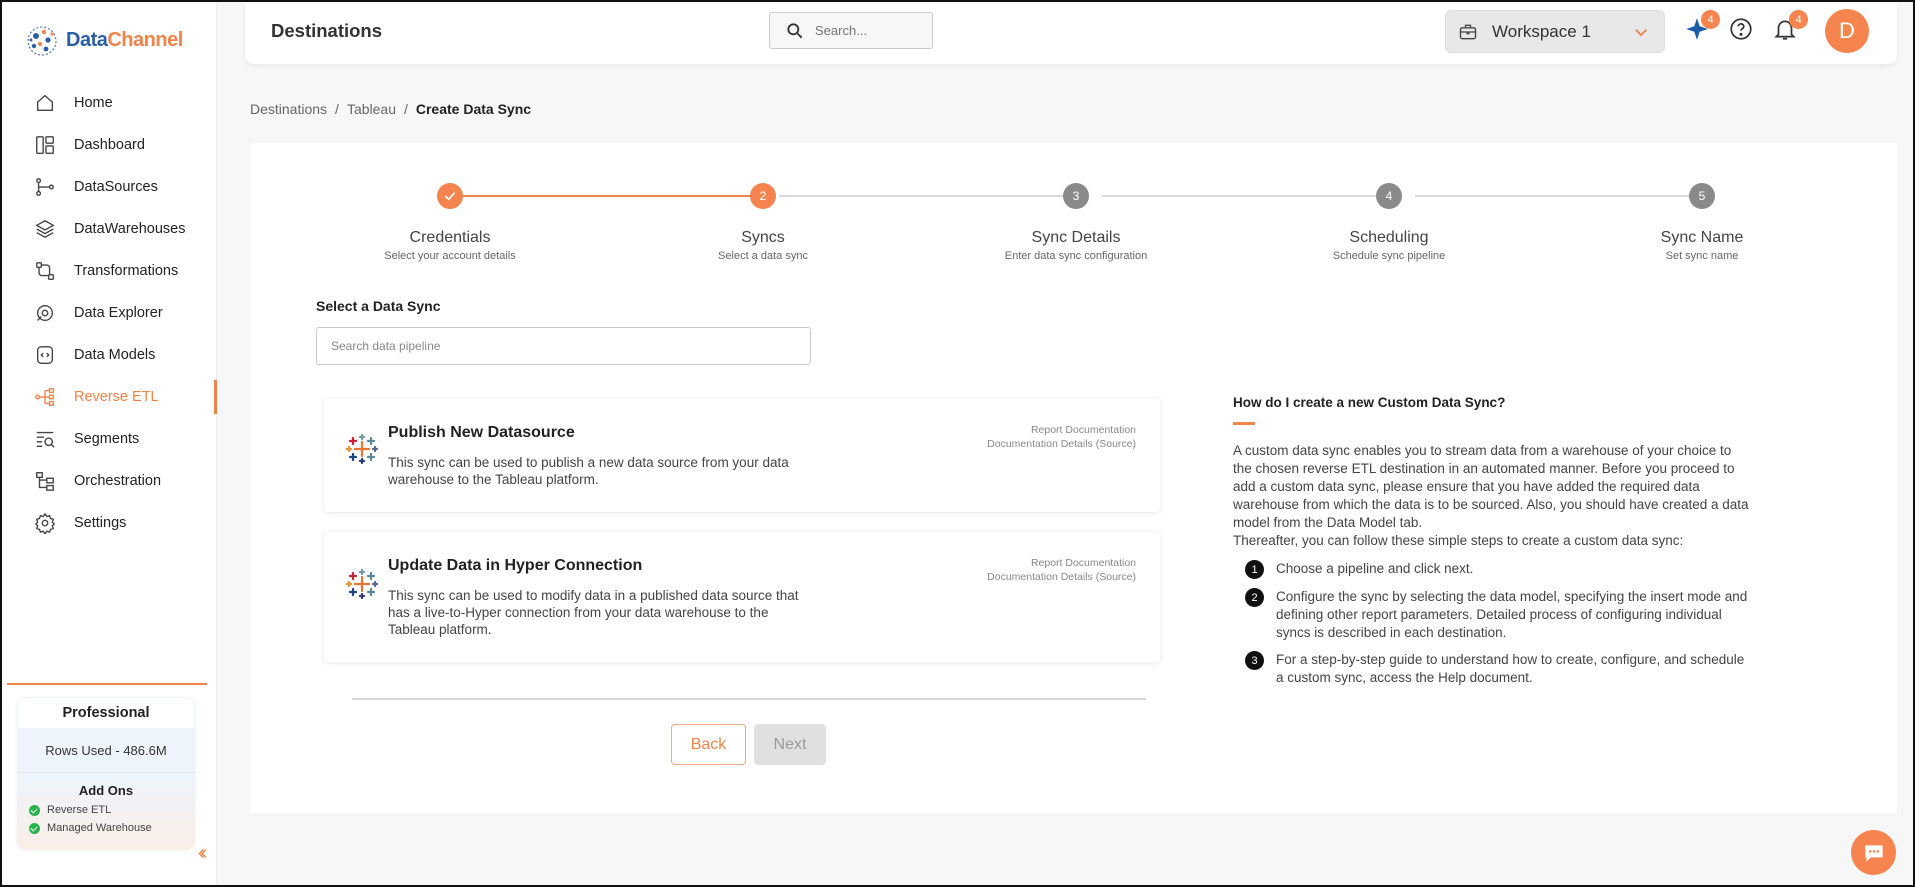 The width and height of the screenshot is (1915, 887). Describe the element at coordinates (109, 355) in the screenshot. I see `sidebar-item-data-models: Data Models` at that location.